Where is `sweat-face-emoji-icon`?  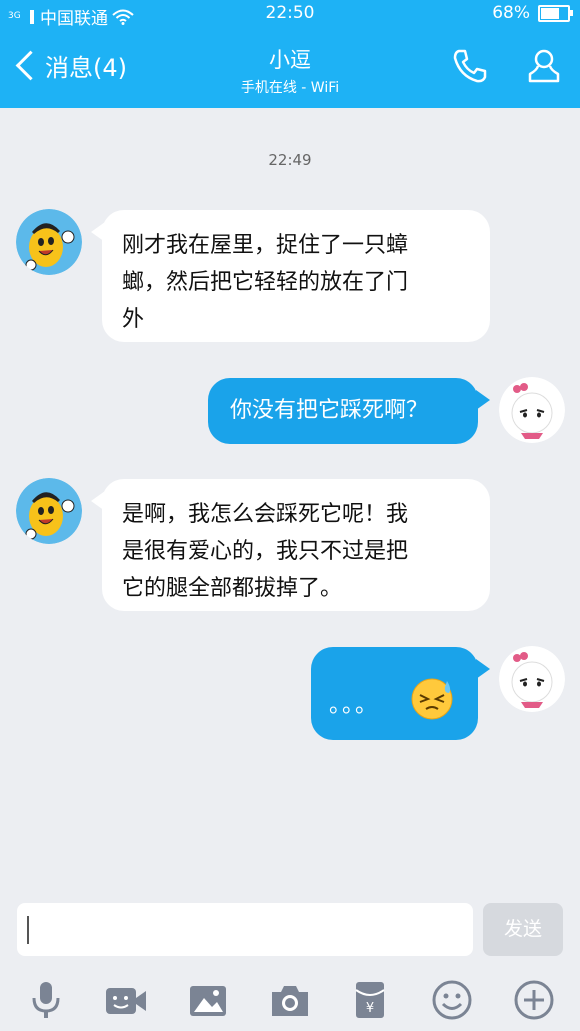 sweat-face-emoji-icon is located at coordinates (432, 699).